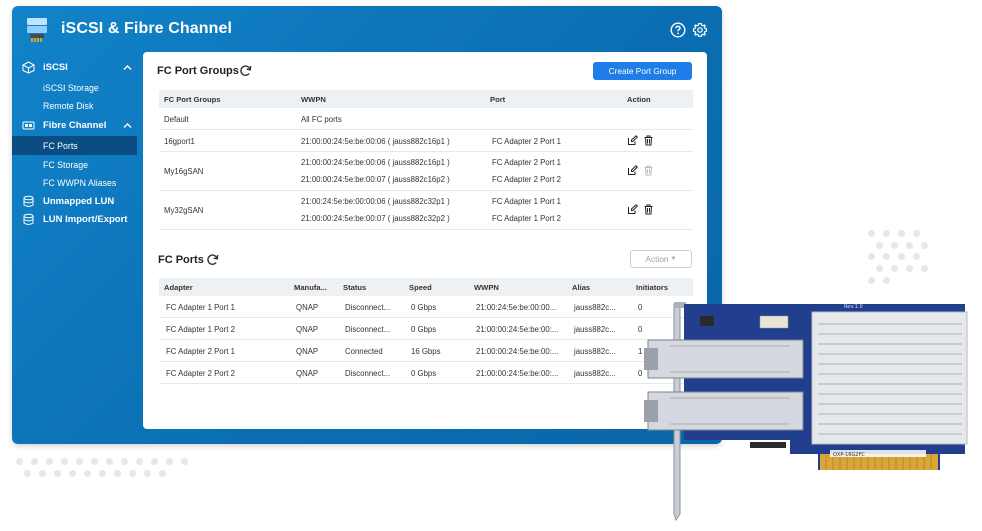  I want to click on column-header: Adapter, so click(178, 287).